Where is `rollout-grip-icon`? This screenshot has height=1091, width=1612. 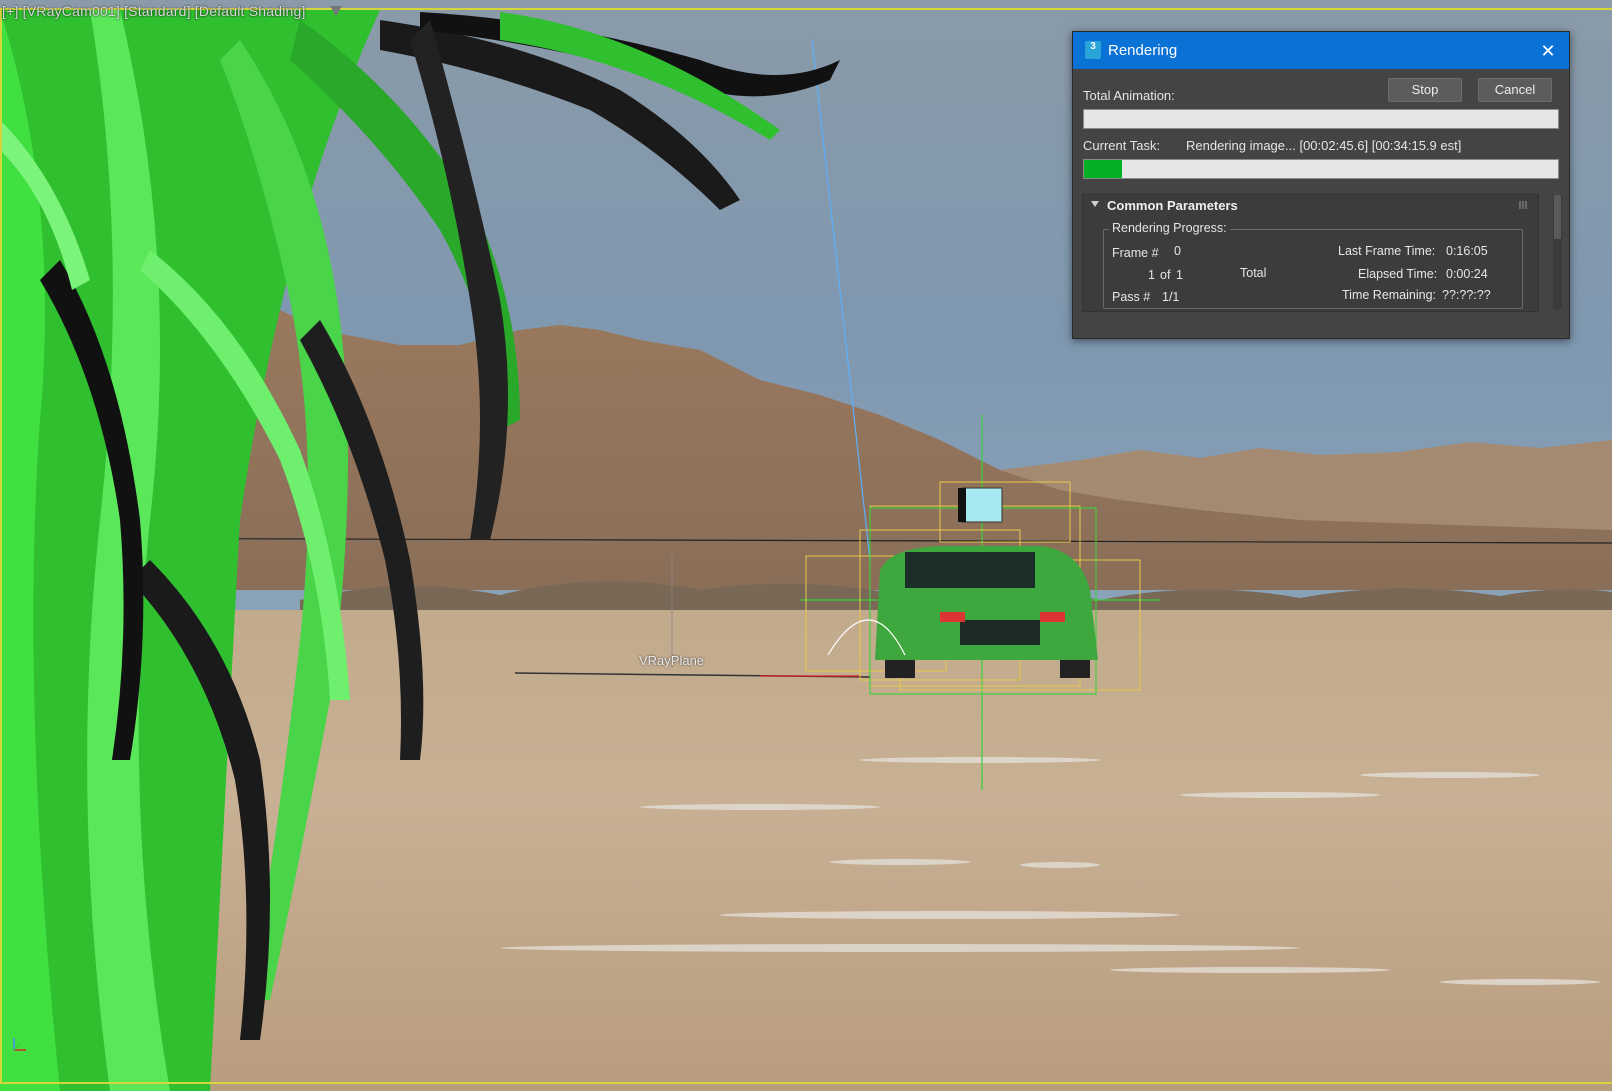 rollout-grip-icon is located at coordinates (1523, 205).